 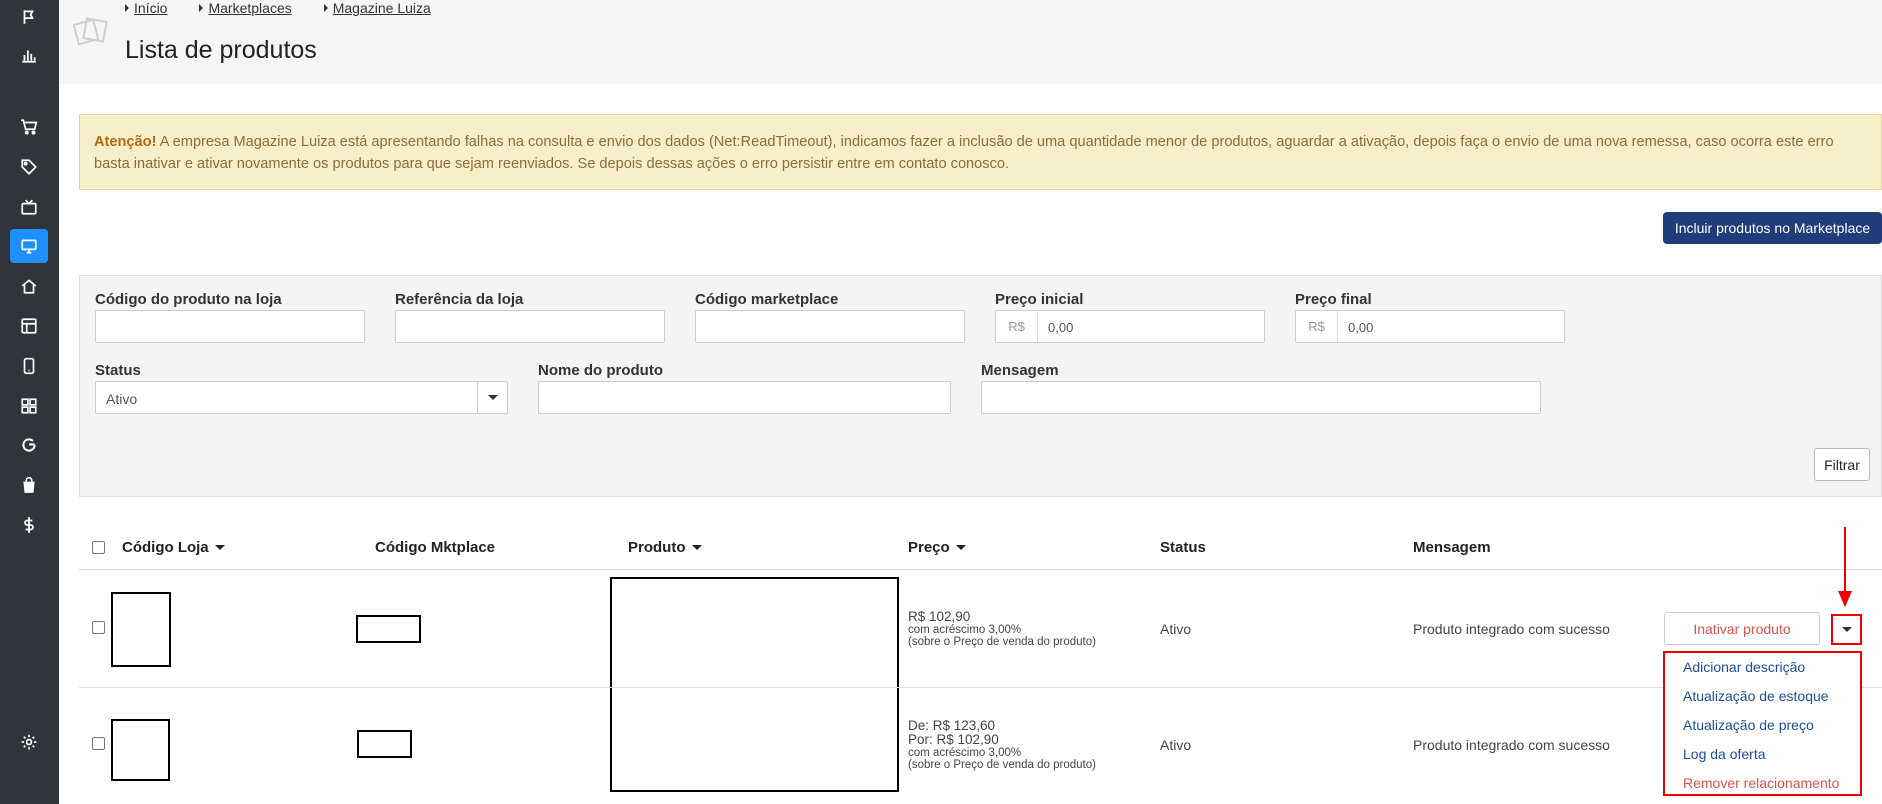 I want to click on message-cell: Produto integrado com sucesso, so click(x=1511, y=745).